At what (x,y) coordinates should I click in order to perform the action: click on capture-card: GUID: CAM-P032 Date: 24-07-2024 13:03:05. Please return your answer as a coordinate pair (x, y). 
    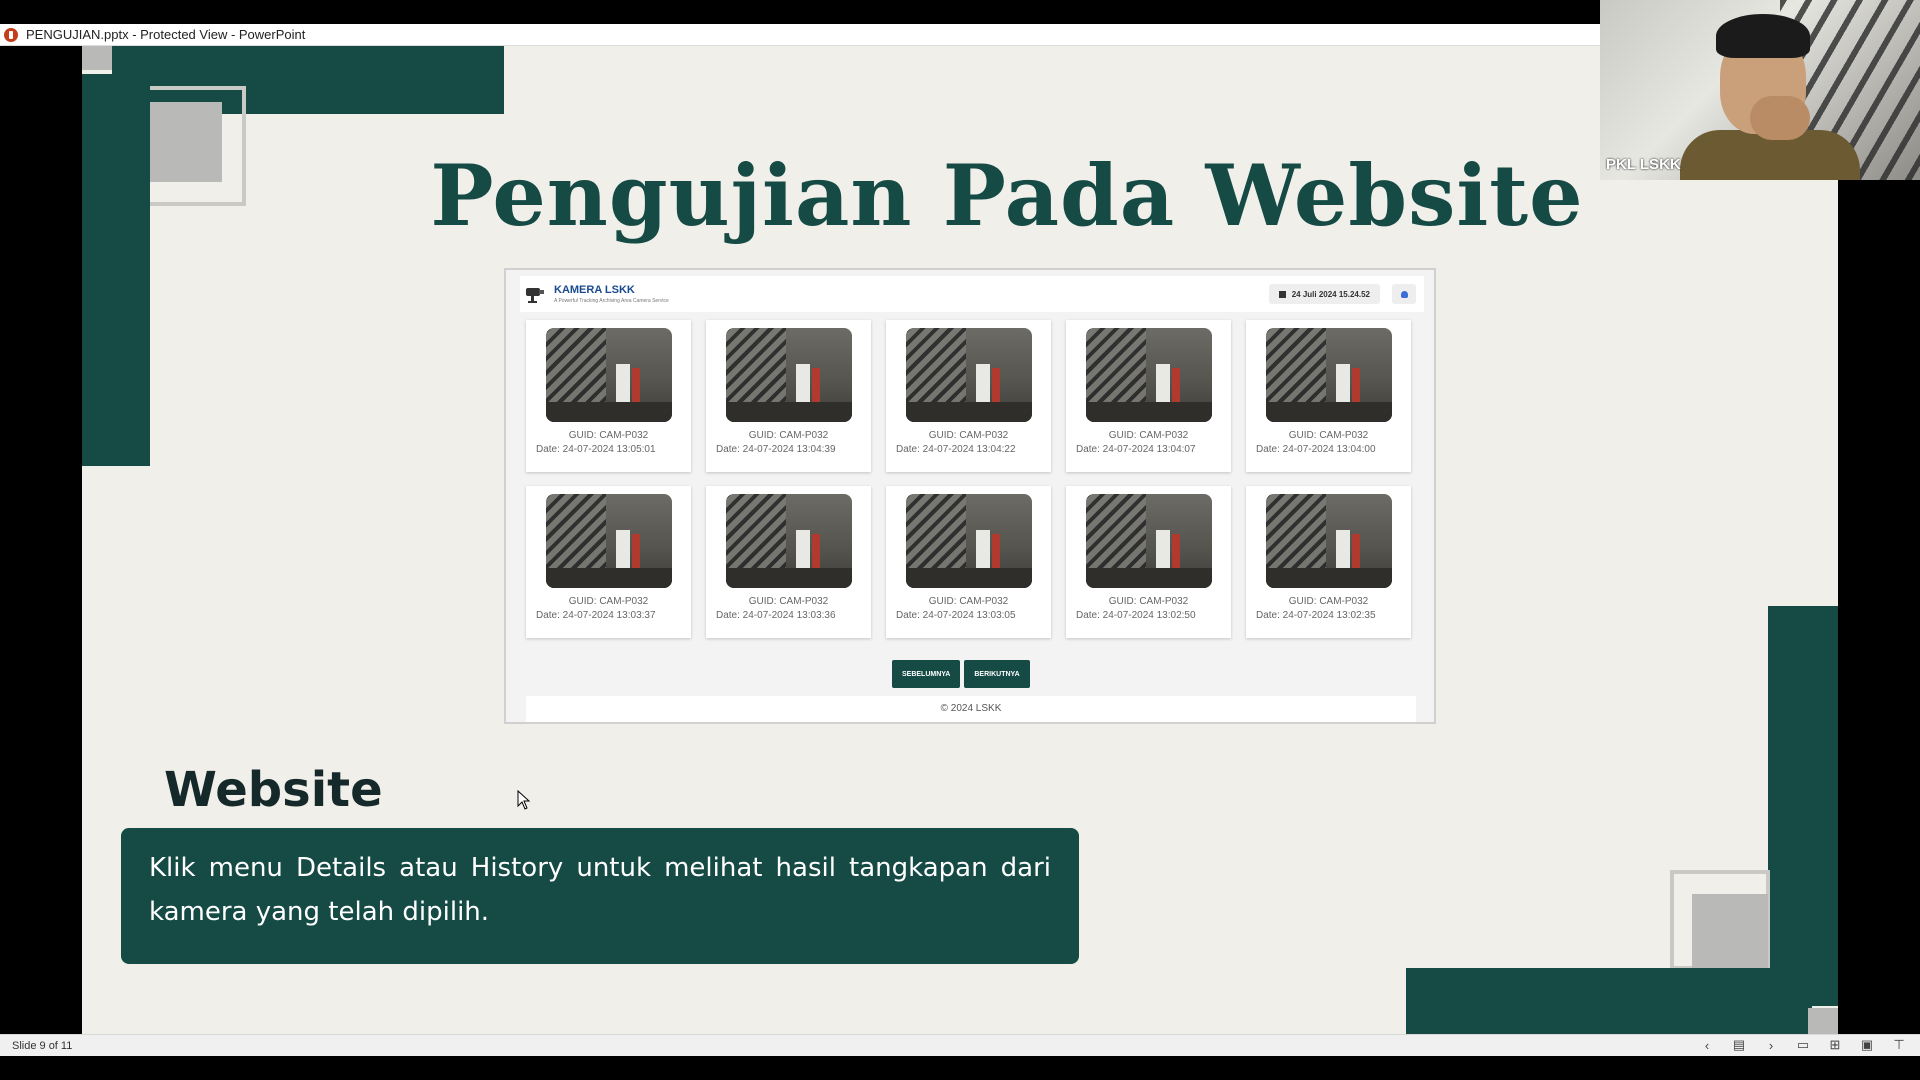
    Looking at the image, I should click on (968, 562).